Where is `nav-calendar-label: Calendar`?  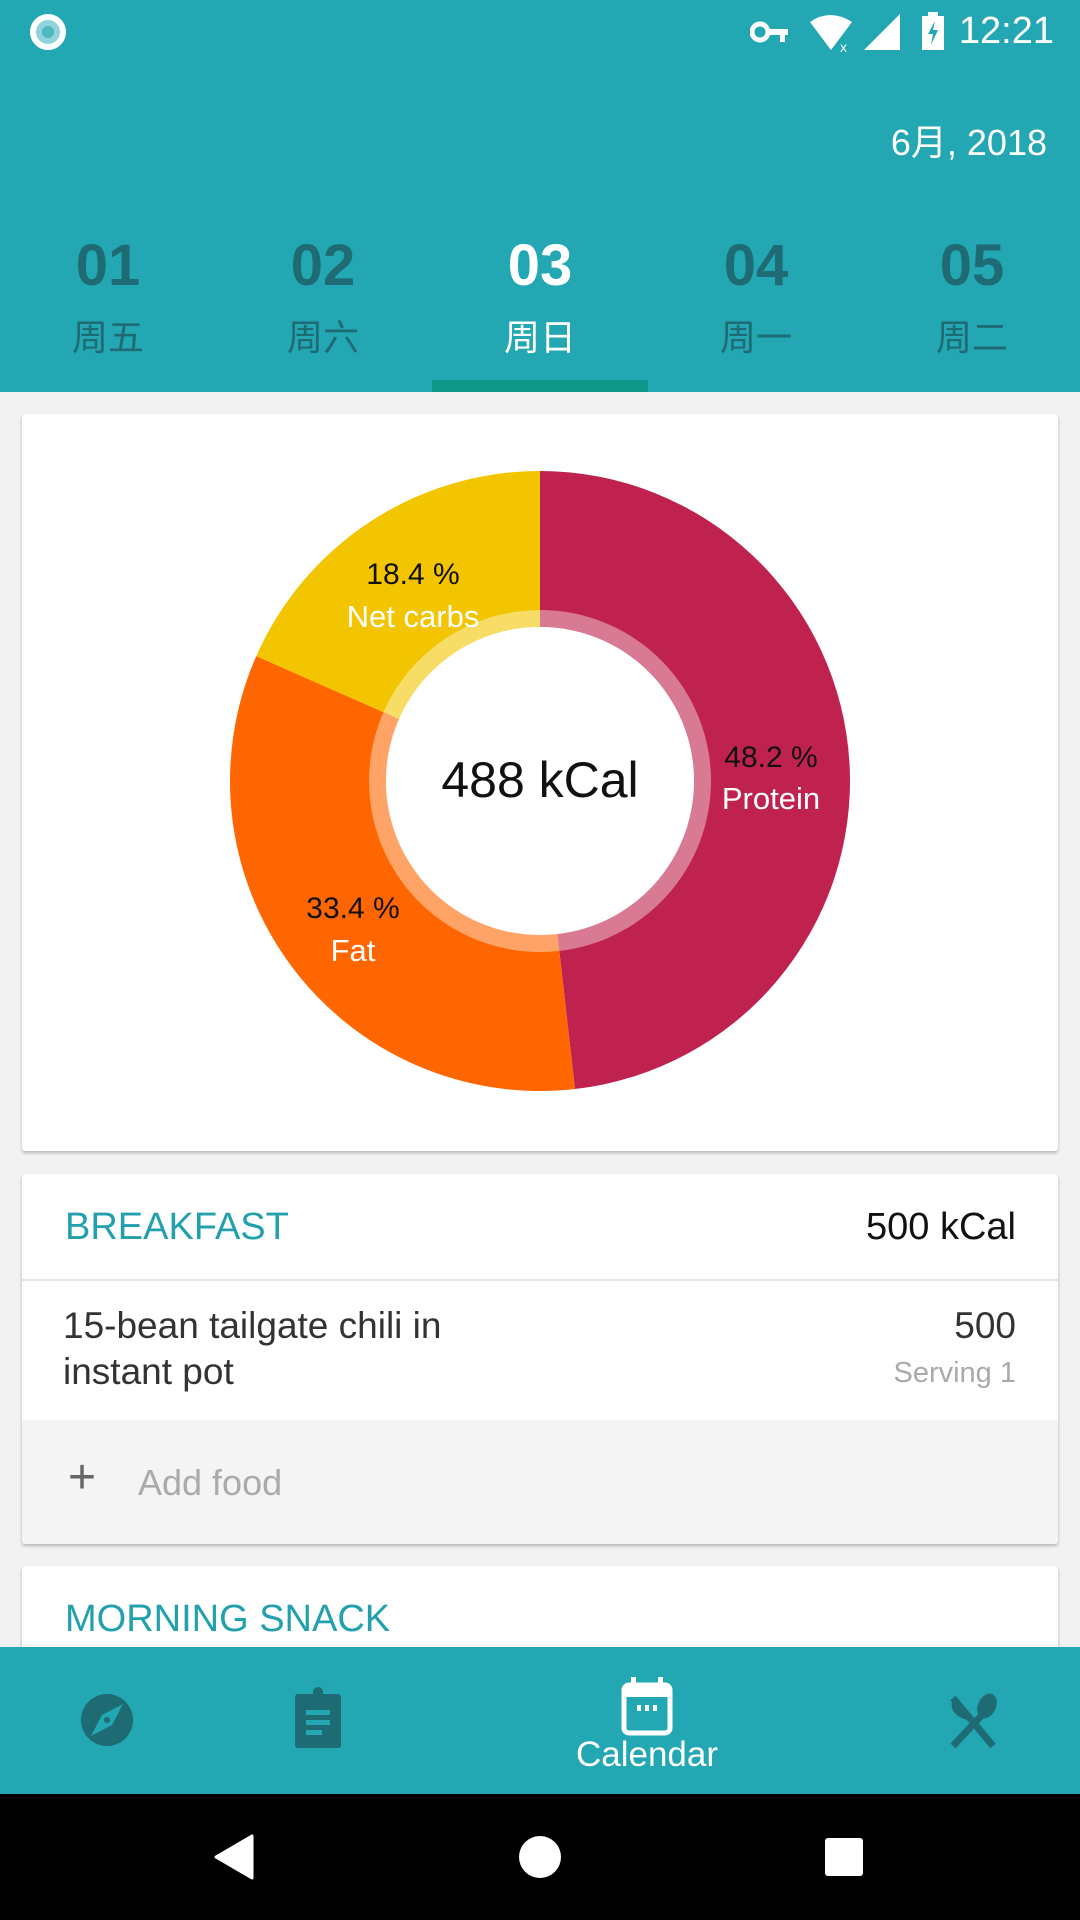 nav-calendar-label: Calendar is located at coordinates (647, 1754).